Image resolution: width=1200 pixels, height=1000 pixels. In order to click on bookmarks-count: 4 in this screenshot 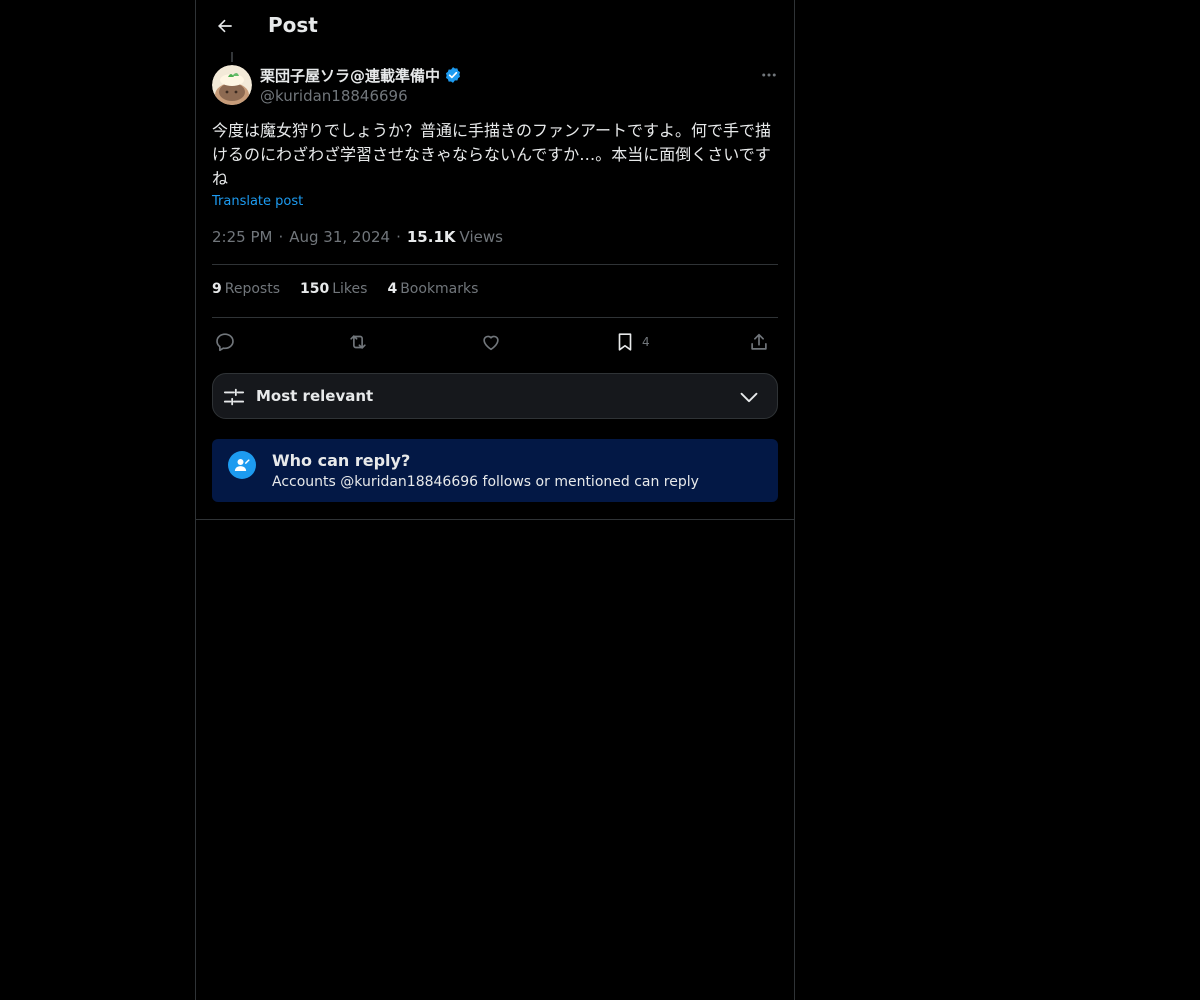, I will do `click(392, 289)`.